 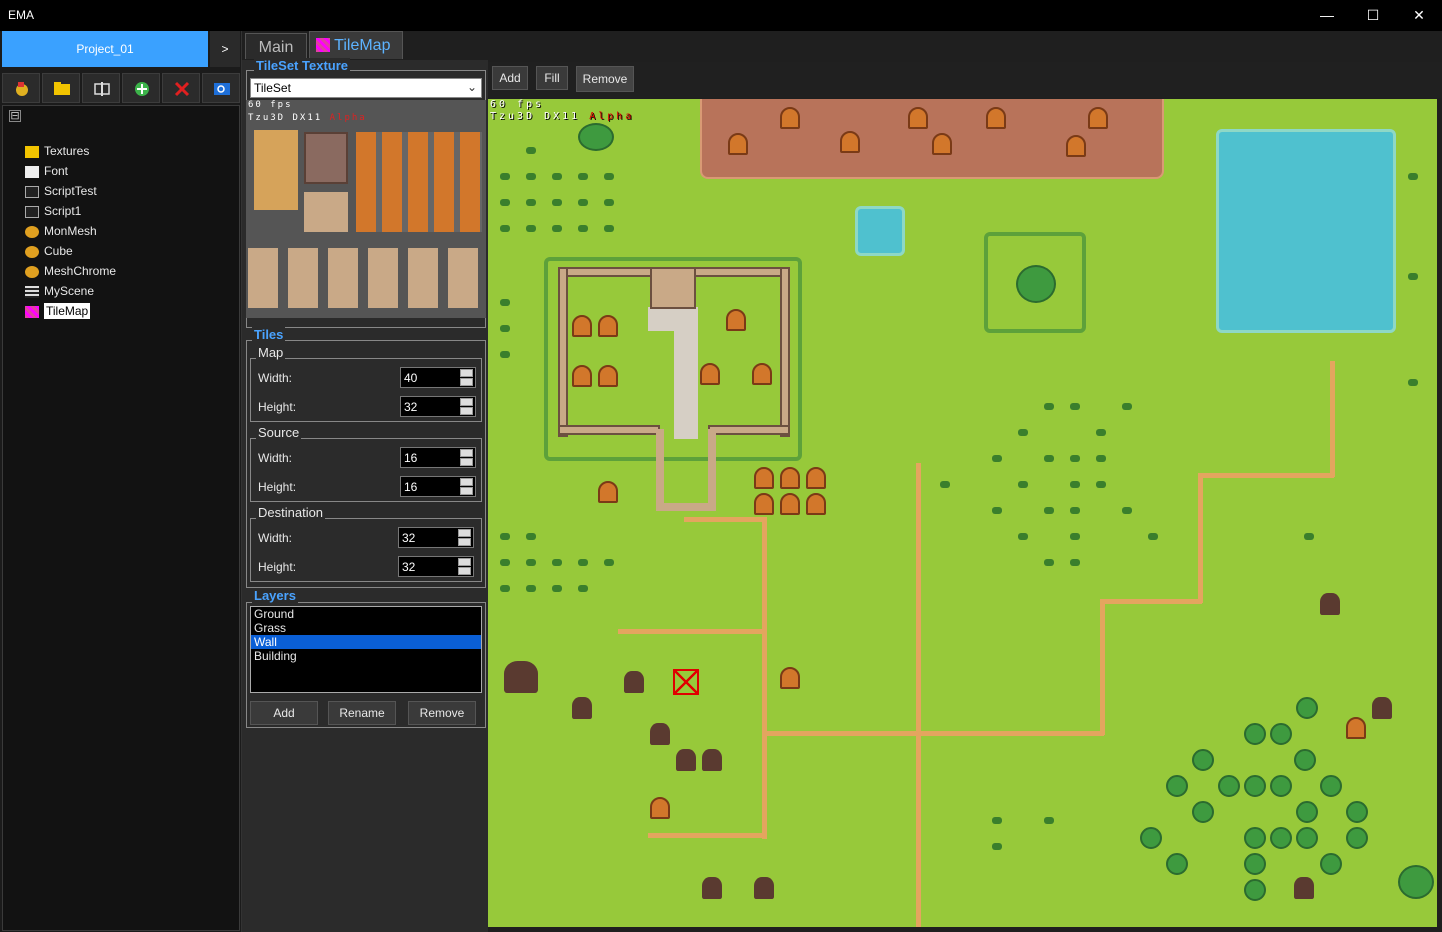 What do you see at coordinates (436, 566) in the screenshot?
I see `destination-height-stepper: 32` at bounding box center [436, 566].